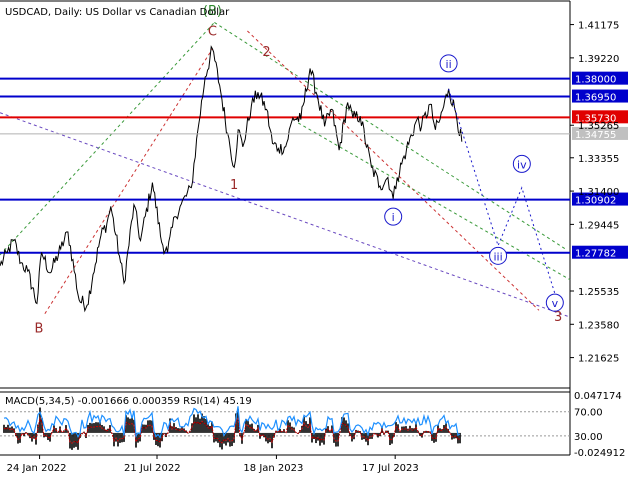 The image size is (640, 484). Describe the element at coordinates (449, 64) in the screenshot. I see `wave-label-7: ii` at that location.